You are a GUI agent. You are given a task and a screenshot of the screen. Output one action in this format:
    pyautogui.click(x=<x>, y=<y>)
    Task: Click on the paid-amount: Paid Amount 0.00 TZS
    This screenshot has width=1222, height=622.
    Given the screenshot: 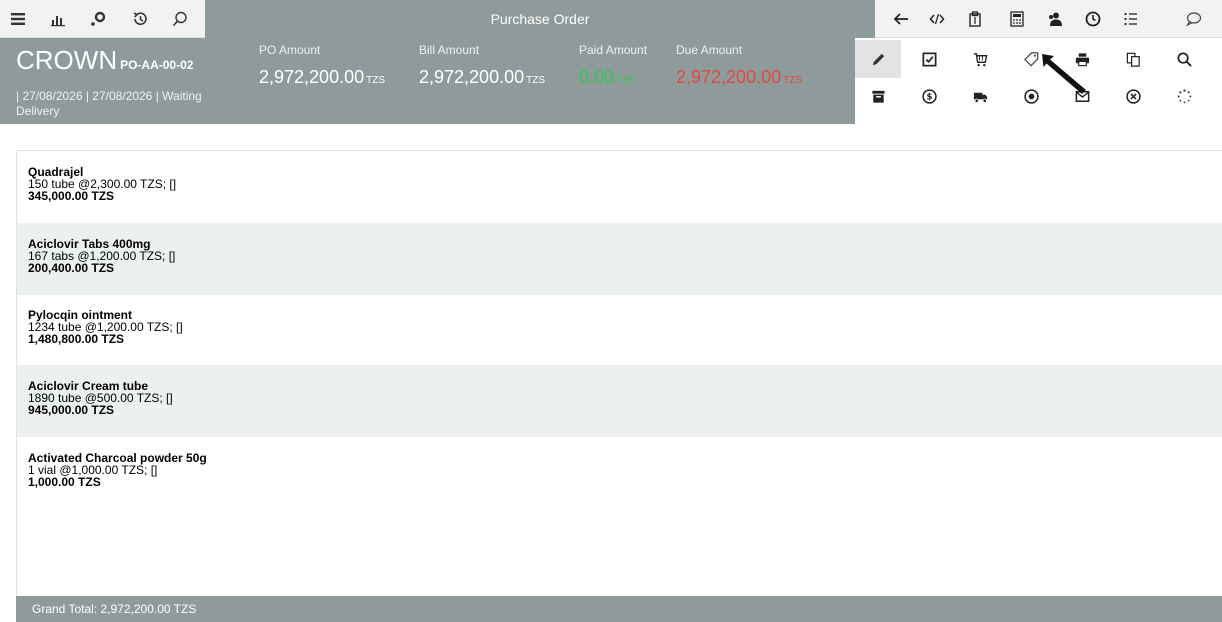 What is the action you would take?
    pyautogui.click(x=613, y=68)
    